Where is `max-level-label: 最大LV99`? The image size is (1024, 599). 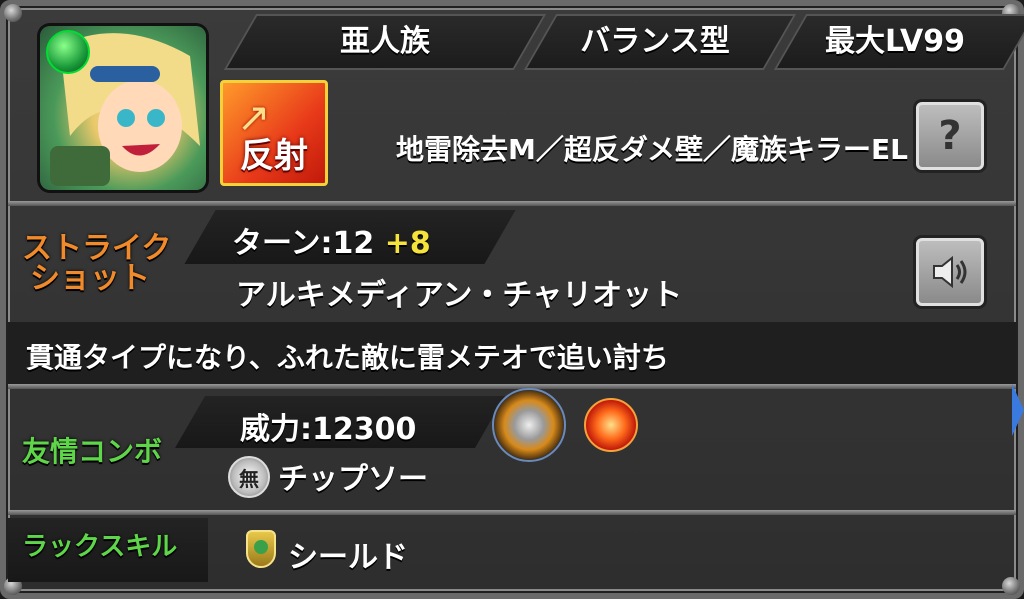
max-level-label: 最大LV99 is located at coordinates (895, 41).